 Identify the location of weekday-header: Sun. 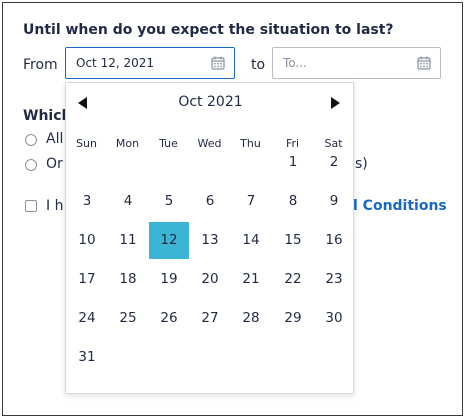
(86, 143).